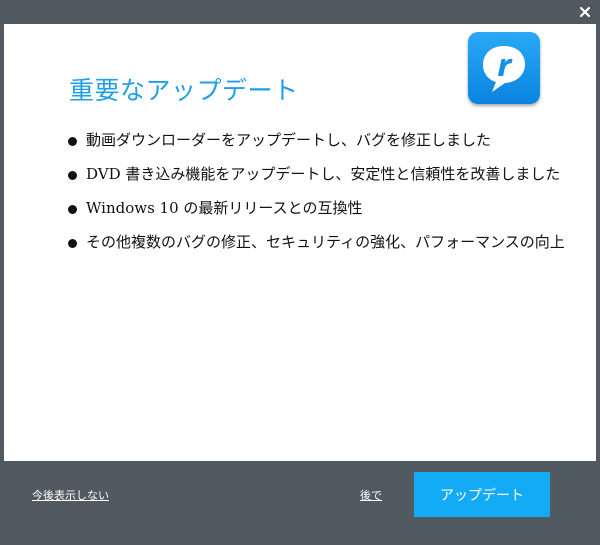  Describe the element at coordinates (325, 242) in the screenshot. I see `feature-text: その他複数のバグの修正、セキュリティの強化、パフォーマンスの向上` at that location.